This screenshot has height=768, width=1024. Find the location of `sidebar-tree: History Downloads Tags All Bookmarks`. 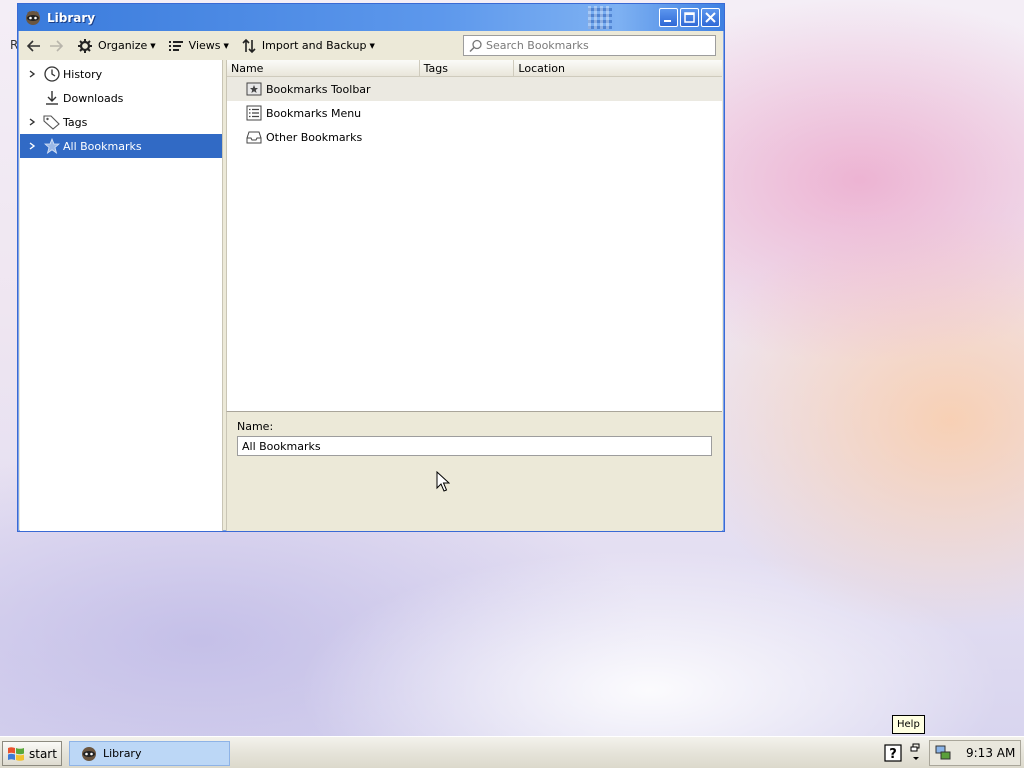

sidebar-tree: History Downloads Tags All Bookmarks is located at coordinates (121, 295).